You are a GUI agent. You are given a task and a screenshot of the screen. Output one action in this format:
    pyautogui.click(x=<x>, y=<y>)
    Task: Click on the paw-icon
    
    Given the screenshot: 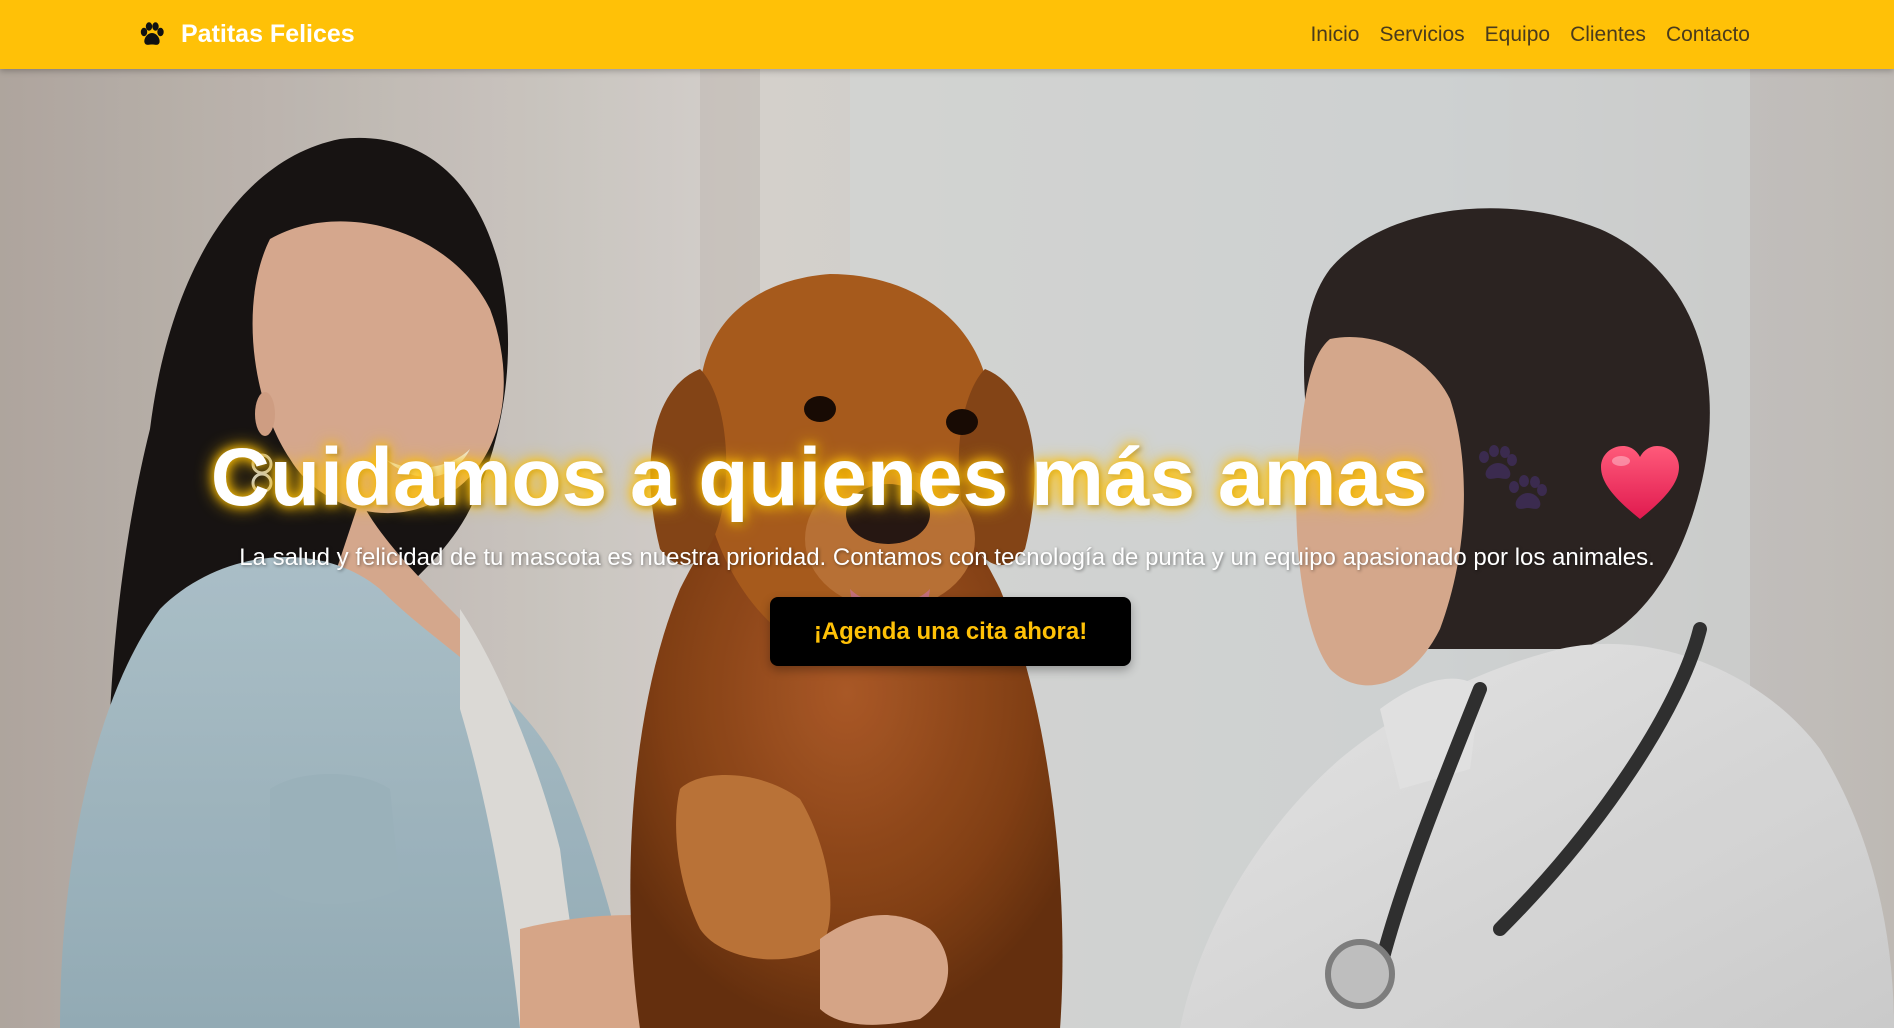 What is the action you would take?
    pyautogui.click(x=152, y=33)
    